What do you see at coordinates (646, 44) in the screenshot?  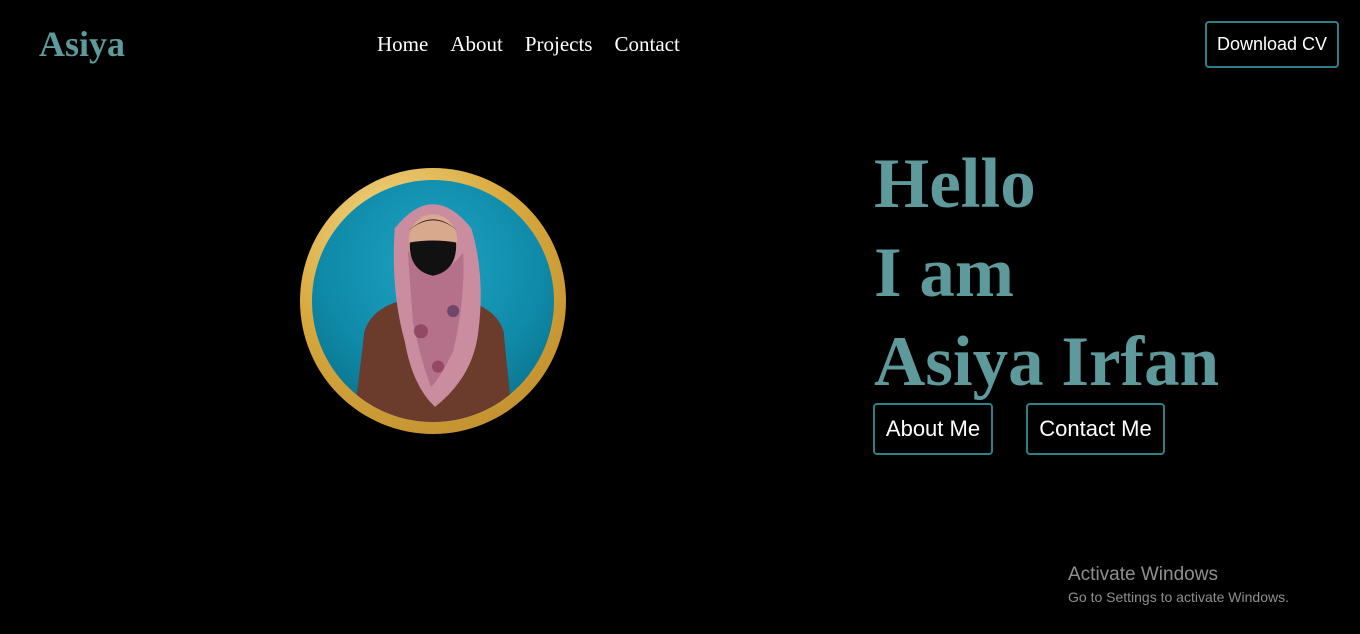 I see `nav-contact: Contact` at bounding box center [646, 44].